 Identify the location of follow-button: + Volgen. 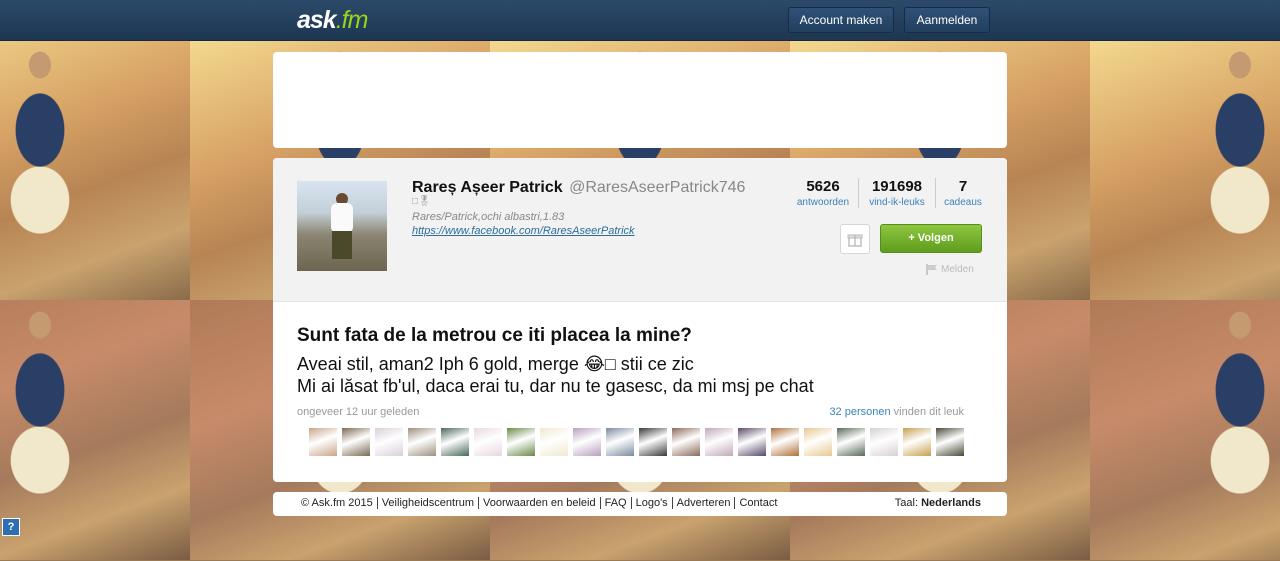
(931, 238).